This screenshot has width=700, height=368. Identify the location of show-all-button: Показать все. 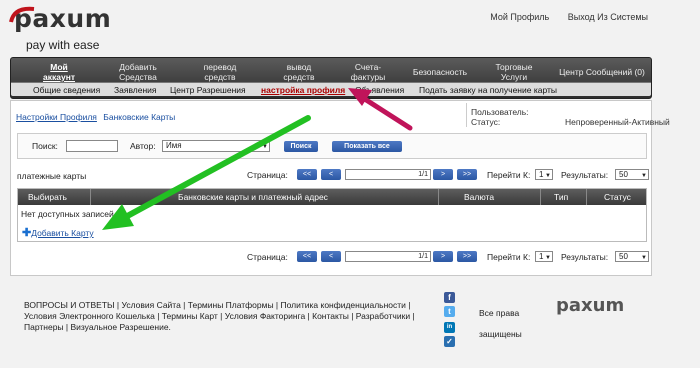
(367, 146).